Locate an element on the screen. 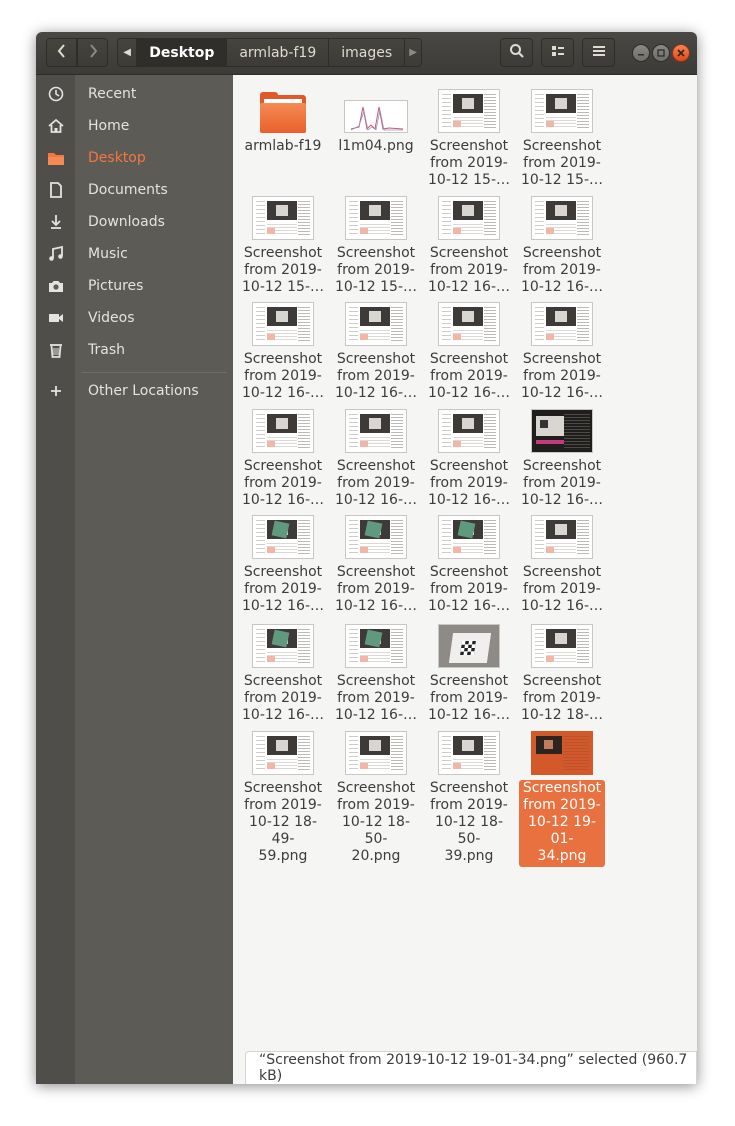 Image resolution: width=735 pixels, height=1126 pixels. header-bar: ◀ Desktop armlab-f19 images ▶ is located at coordinates (366, 53).